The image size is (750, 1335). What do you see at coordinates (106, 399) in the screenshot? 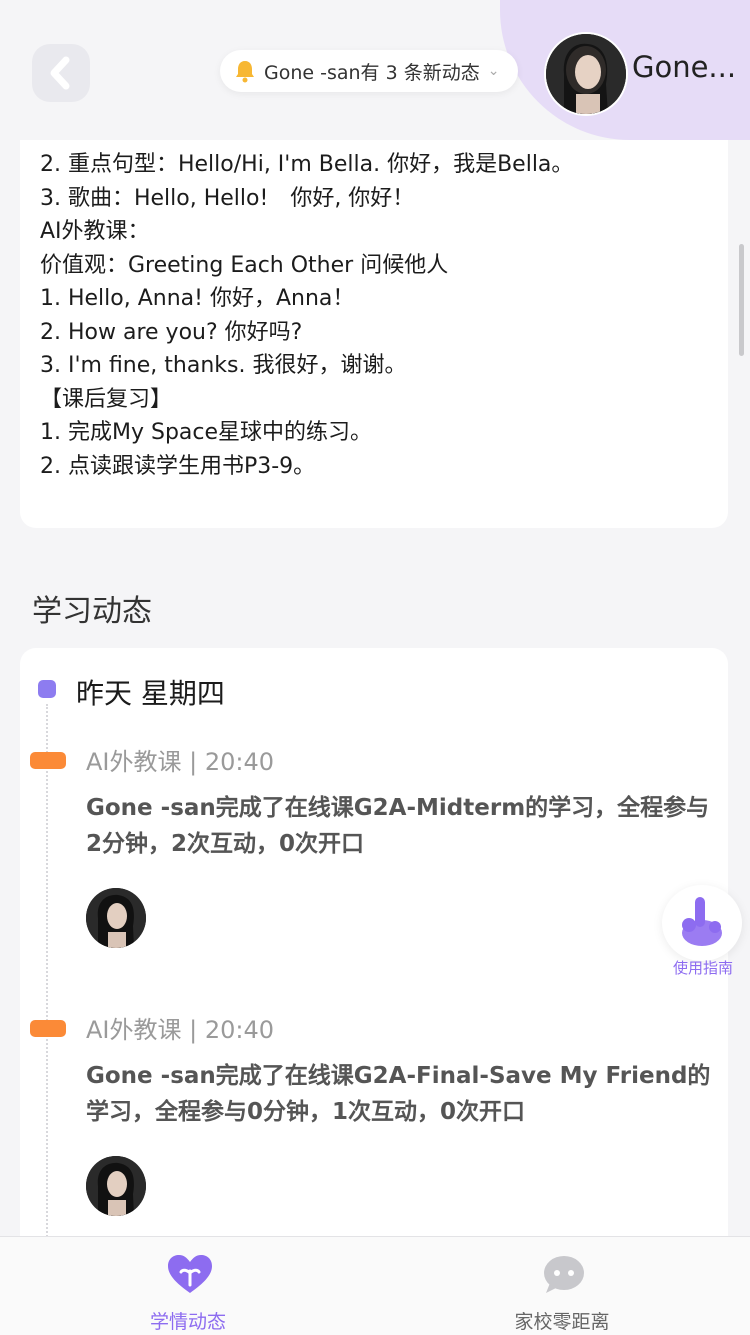
I see `notes-line: 【课后复习】` at bounding box center [106, 399].